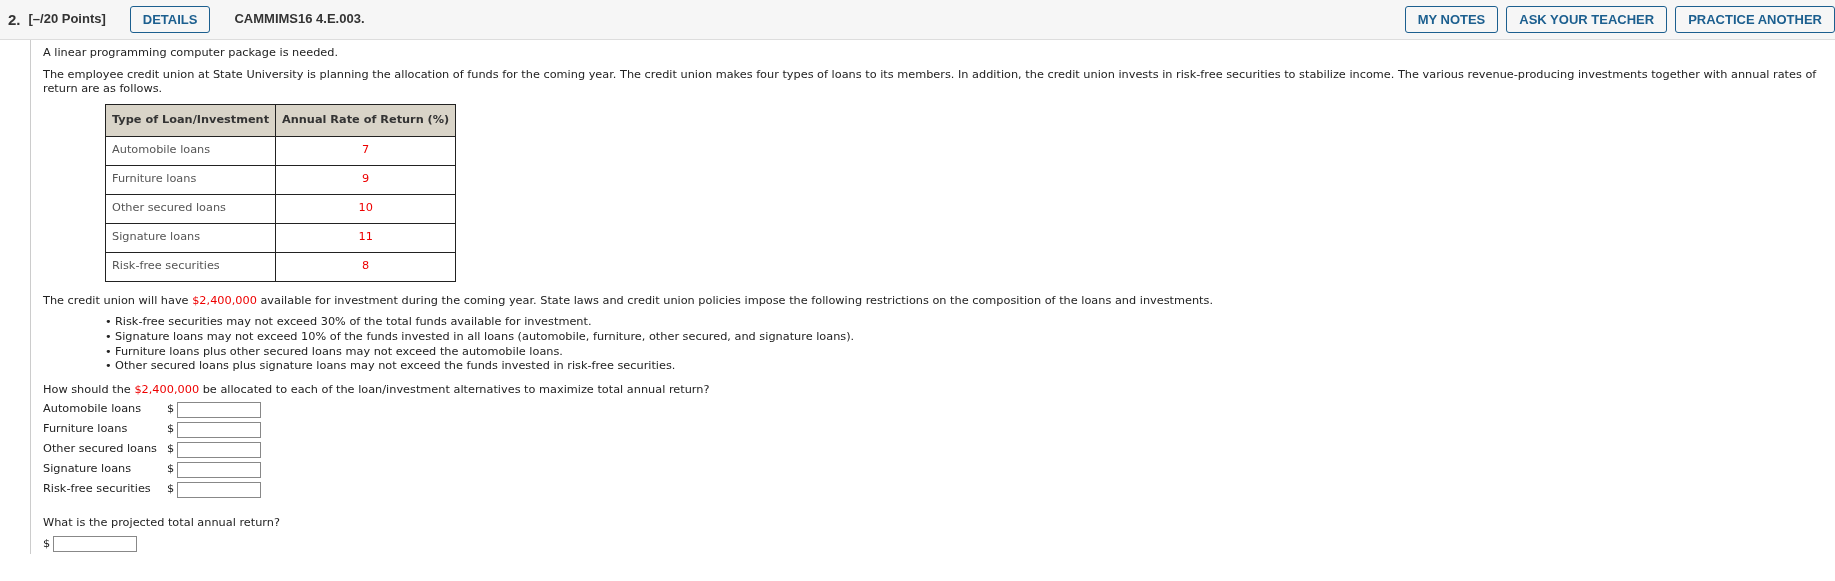 The width and height of the screenshot is (1835, 581). Describe the element at coordinates (485, 337) in the screenshot. I see `restriction-item: Signature loans may not exceed 10% of the funds invested in all loans (automobile, furniture, other secured, and signature loans).` at that location.